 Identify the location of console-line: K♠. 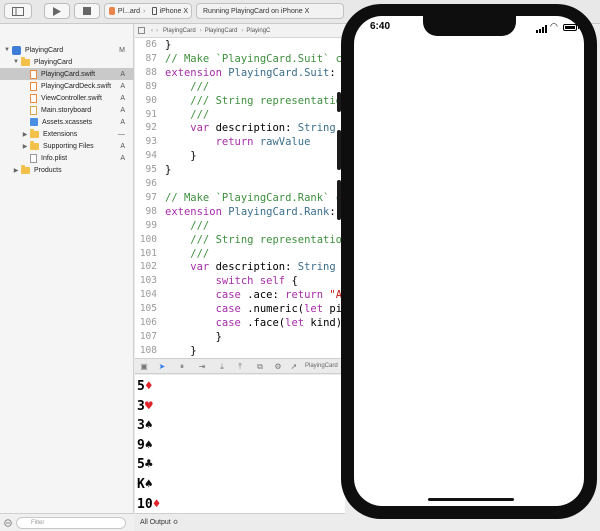
(145, 485).